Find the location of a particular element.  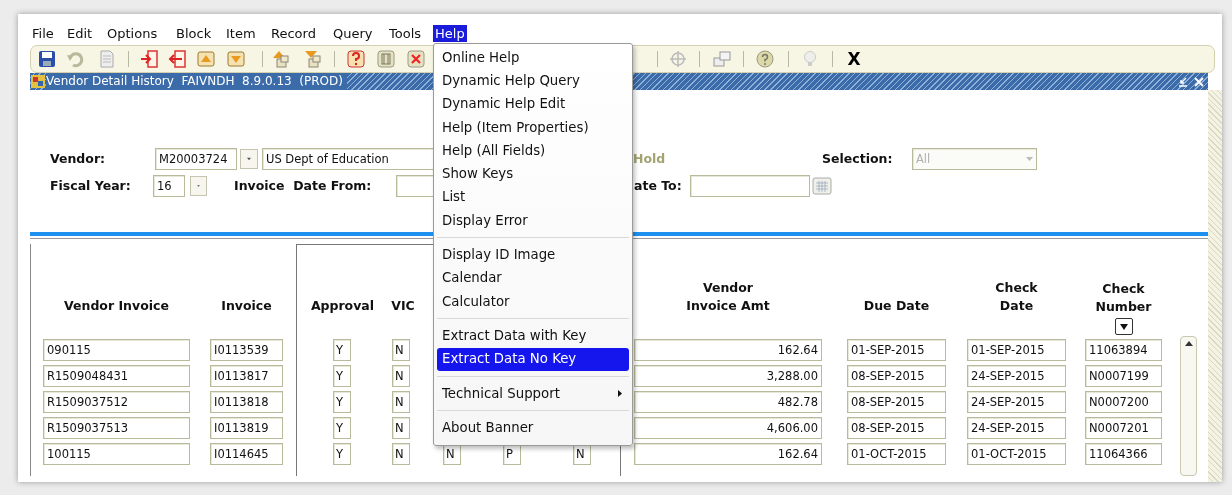

stack-icon is located at coordinates (722, 59).